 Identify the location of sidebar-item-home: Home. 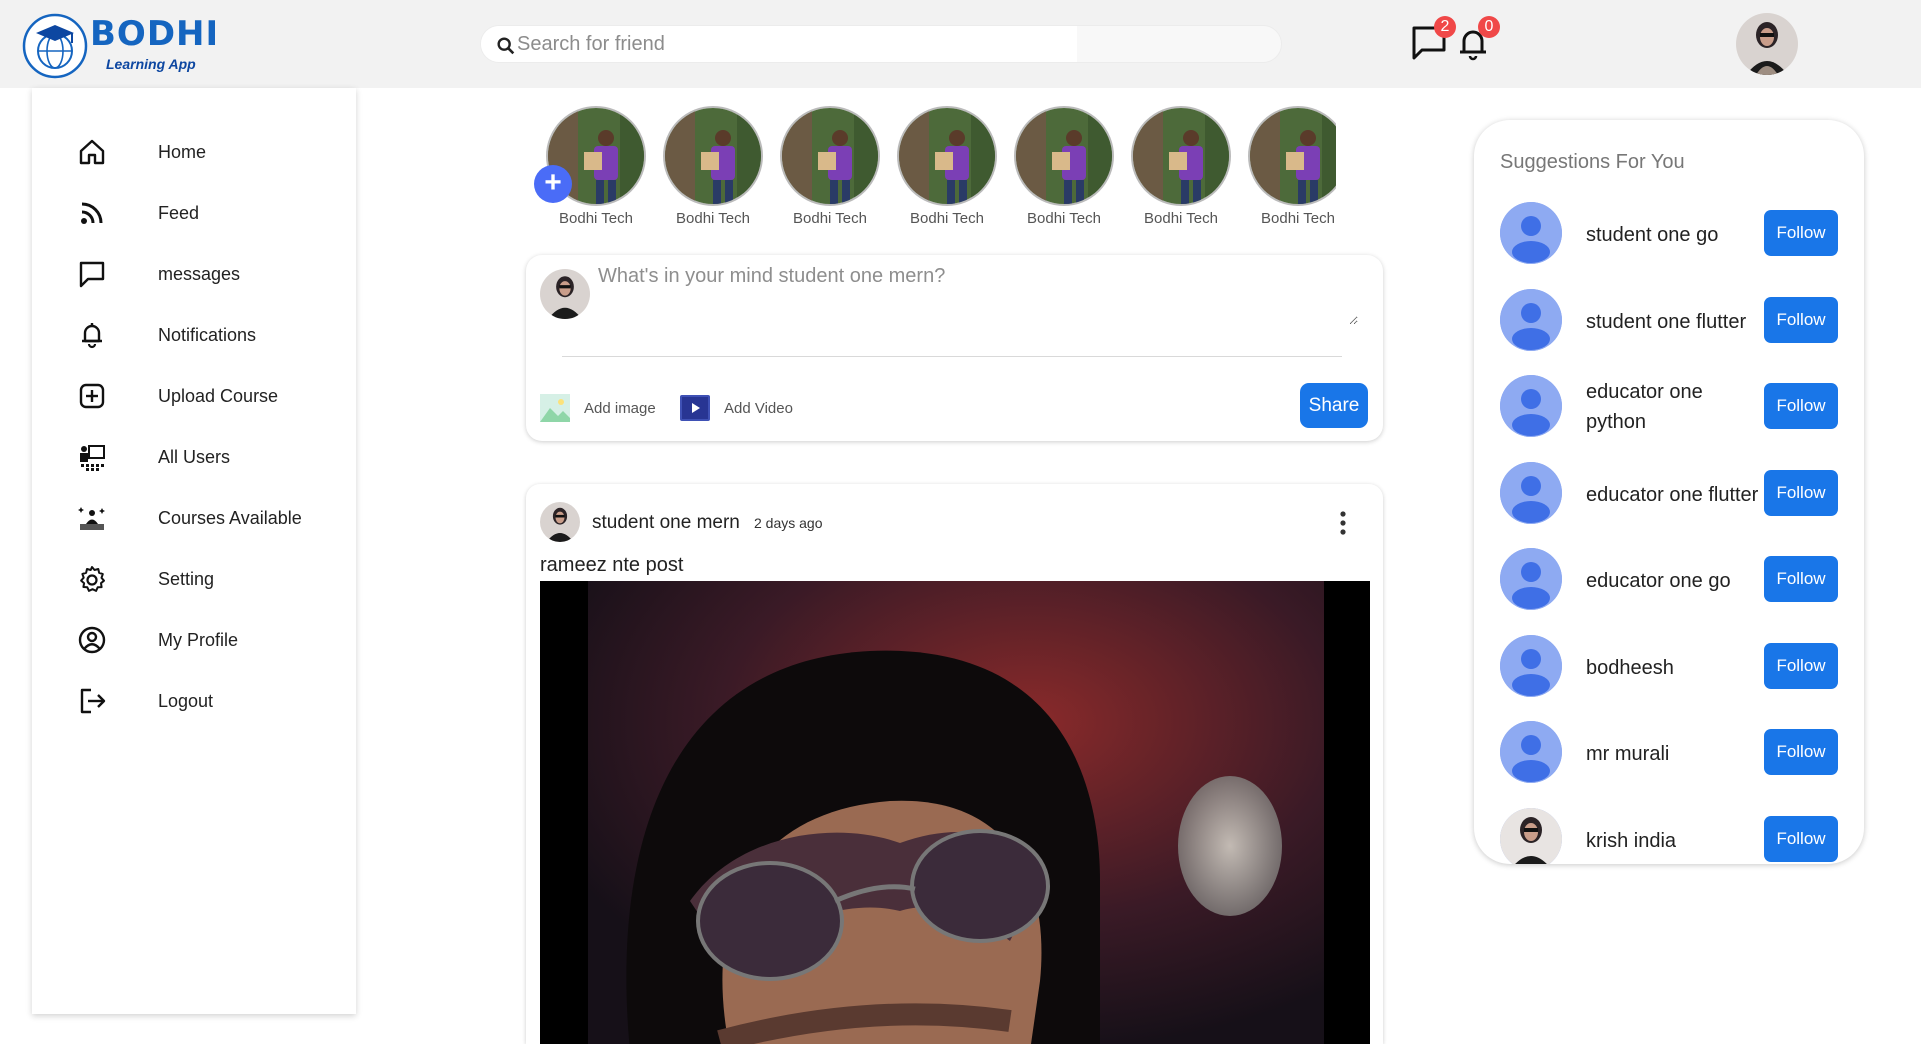
(208, 152).